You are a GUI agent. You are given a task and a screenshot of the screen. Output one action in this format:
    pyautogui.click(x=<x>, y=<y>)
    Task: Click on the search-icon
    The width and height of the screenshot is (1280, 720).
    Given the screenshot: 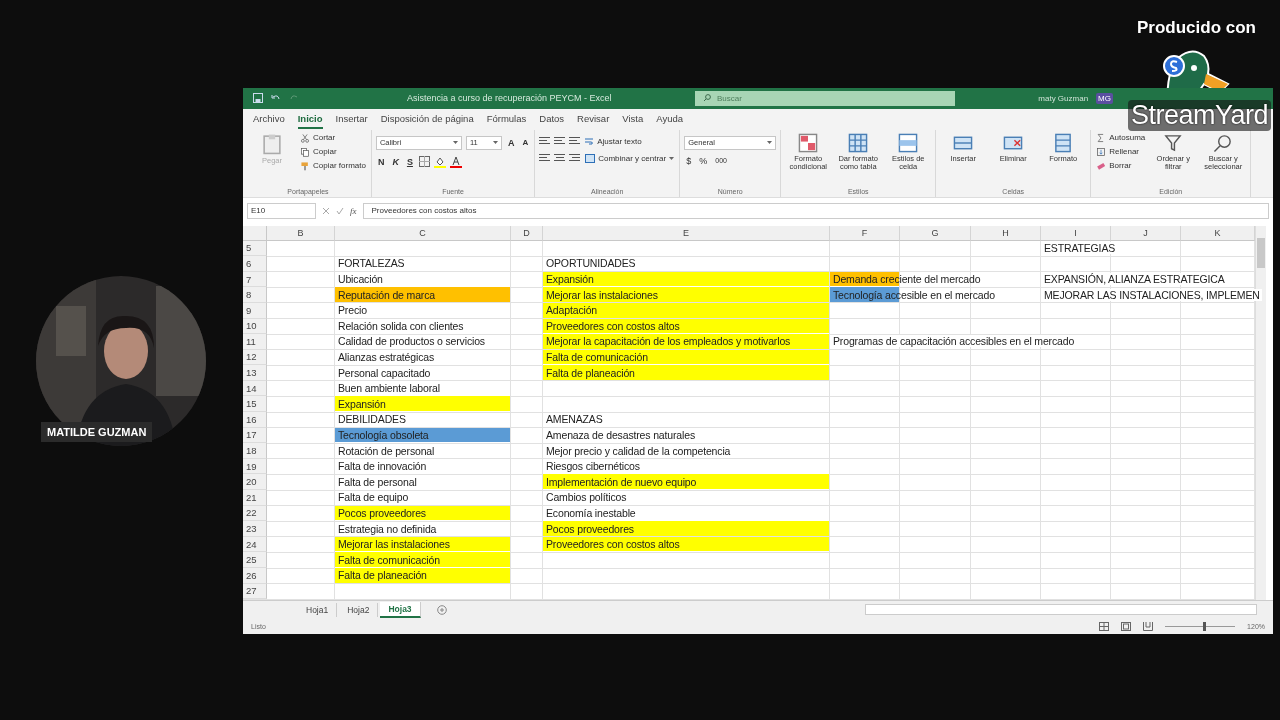 What is the action you would take?
    pyautogui.click(x=1223, y=142)
    